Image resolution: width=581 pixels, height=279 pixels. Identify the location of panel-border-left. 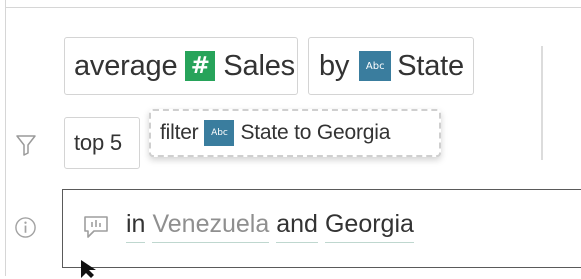
(5, 138).